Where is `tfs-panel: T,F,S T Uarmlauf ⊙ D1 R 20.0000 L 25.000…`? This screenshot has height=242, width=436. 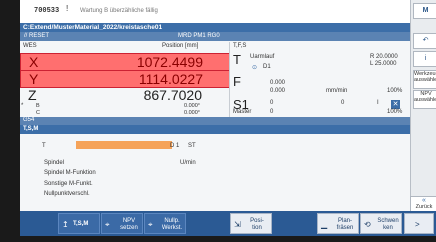
tfs-panel: T,F,S T Uarmlauf ⊙ D1 R 20.0000 L 25.000… is located at coordinates (320, 79).